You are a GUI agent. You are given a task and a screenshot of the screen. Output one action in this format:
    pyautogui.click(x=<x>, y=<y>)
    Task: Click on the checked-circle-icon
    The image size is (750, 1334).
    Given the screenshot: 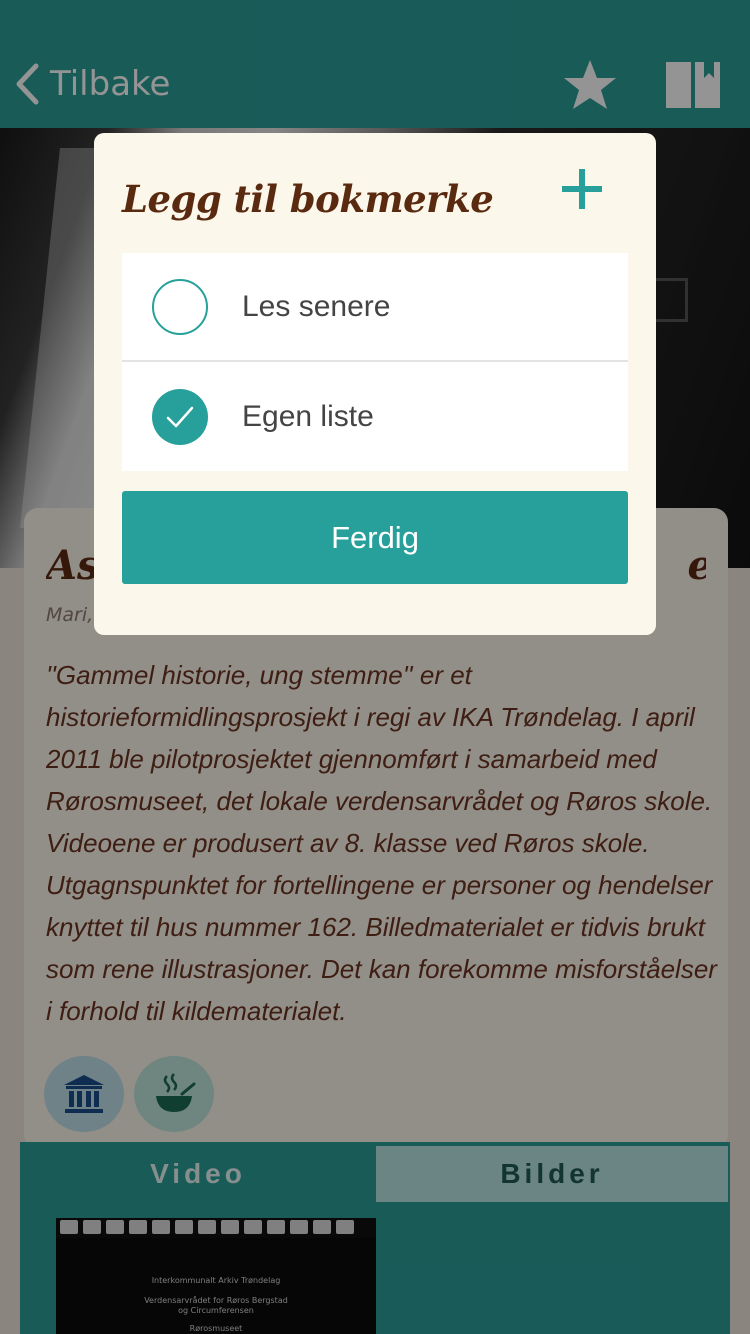 What is the action you would take?
    pyautogui.click(x=180, y=416)
    